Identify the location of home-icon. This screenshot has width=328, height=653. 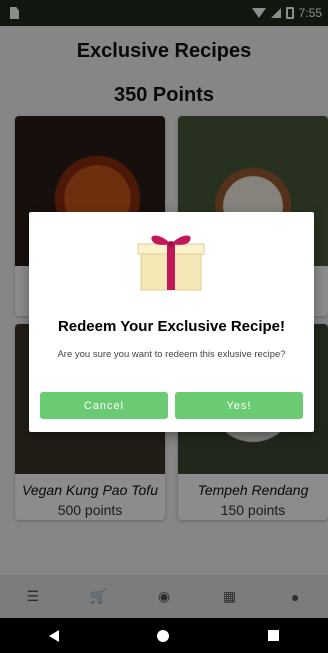
(163, 635).